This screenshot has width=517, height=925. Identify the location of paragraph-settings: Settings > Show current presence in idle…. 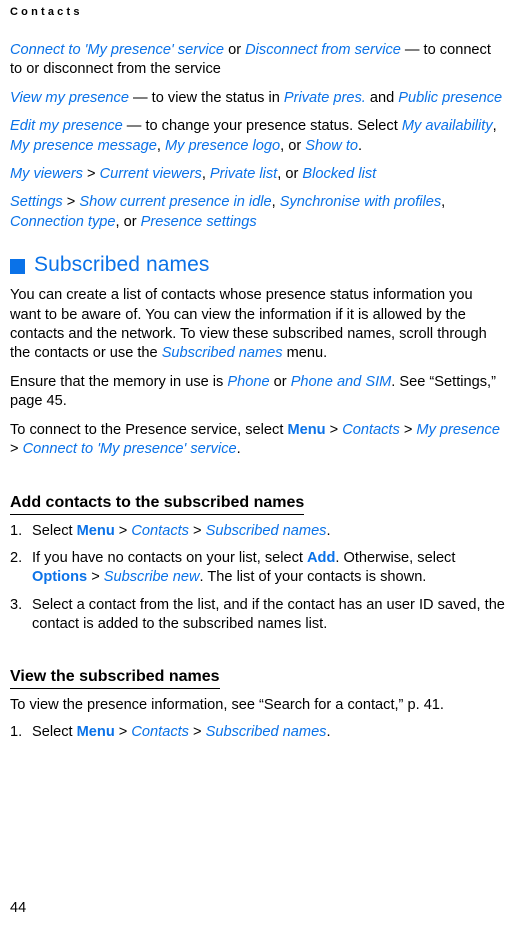
(258, 212).